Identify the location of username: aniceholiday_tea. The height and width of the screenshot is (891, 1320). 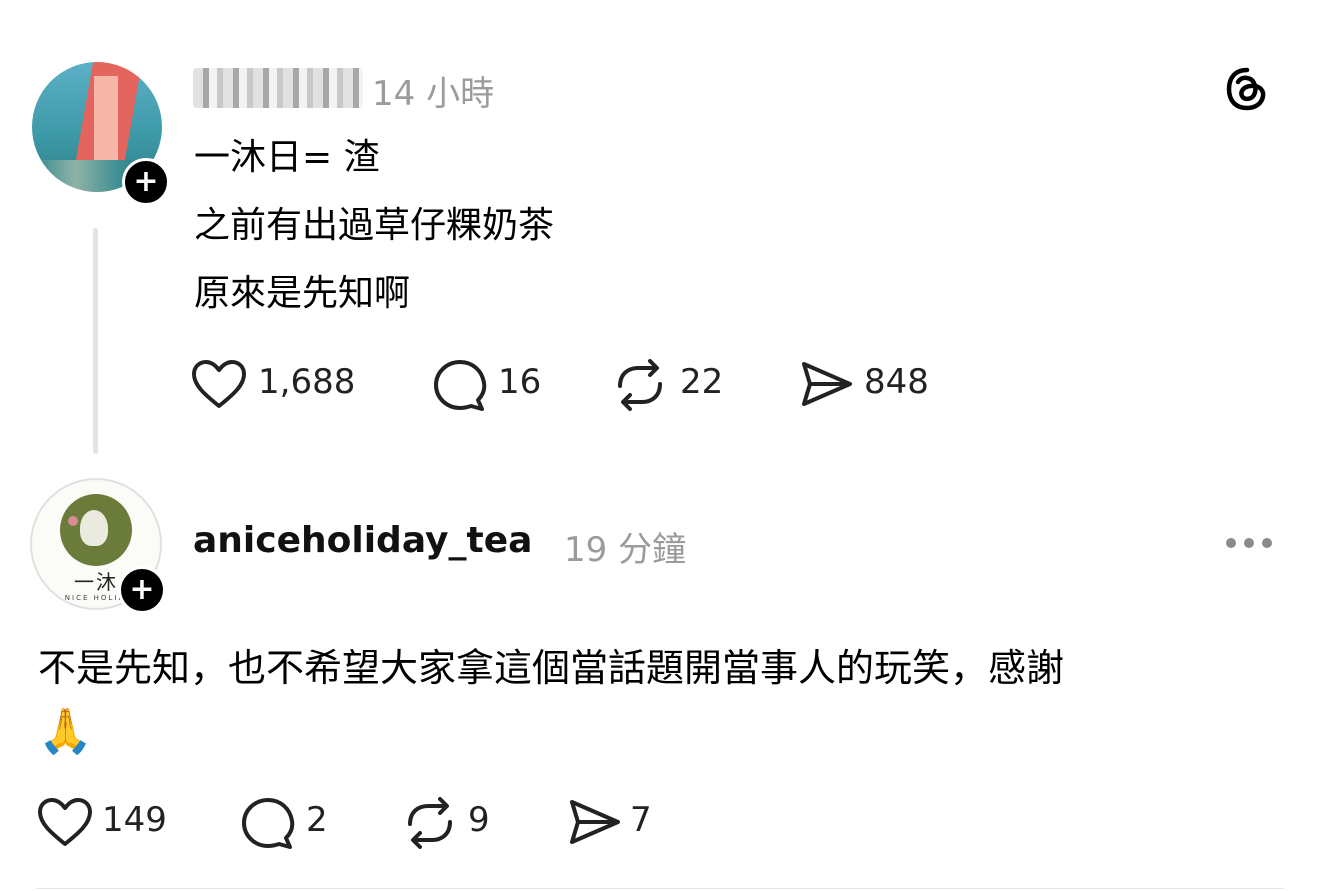
(362, 540).